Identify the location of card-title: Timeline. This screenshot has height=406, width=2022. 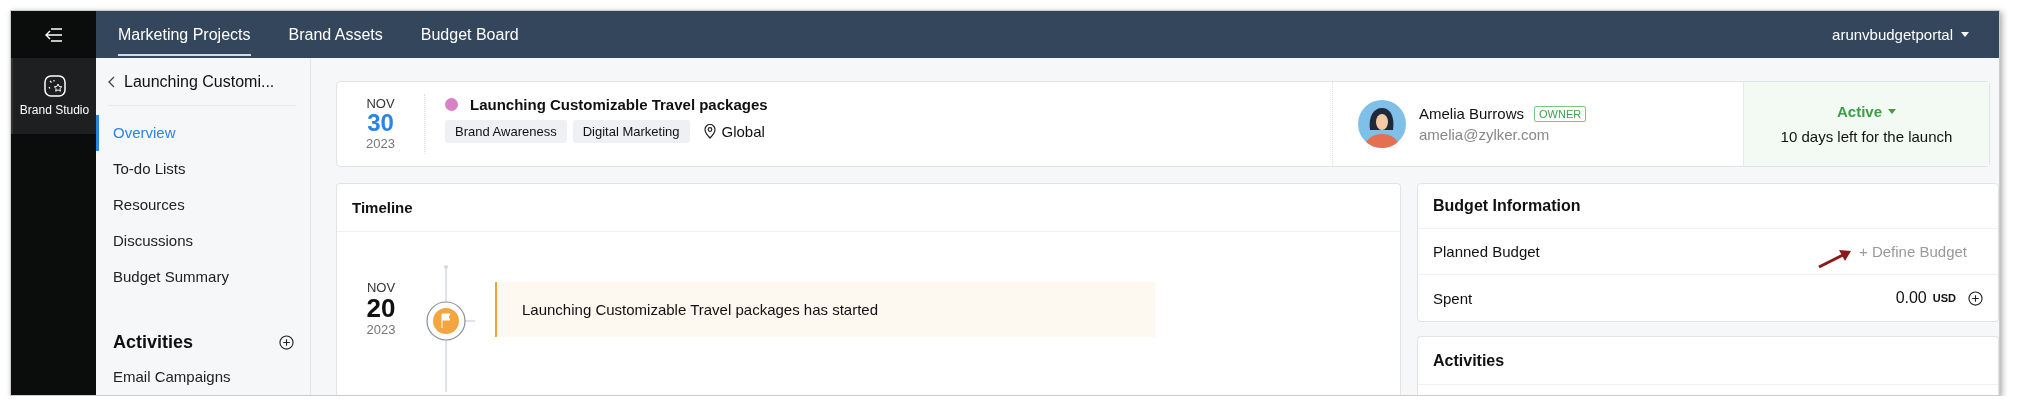
(382, 207).